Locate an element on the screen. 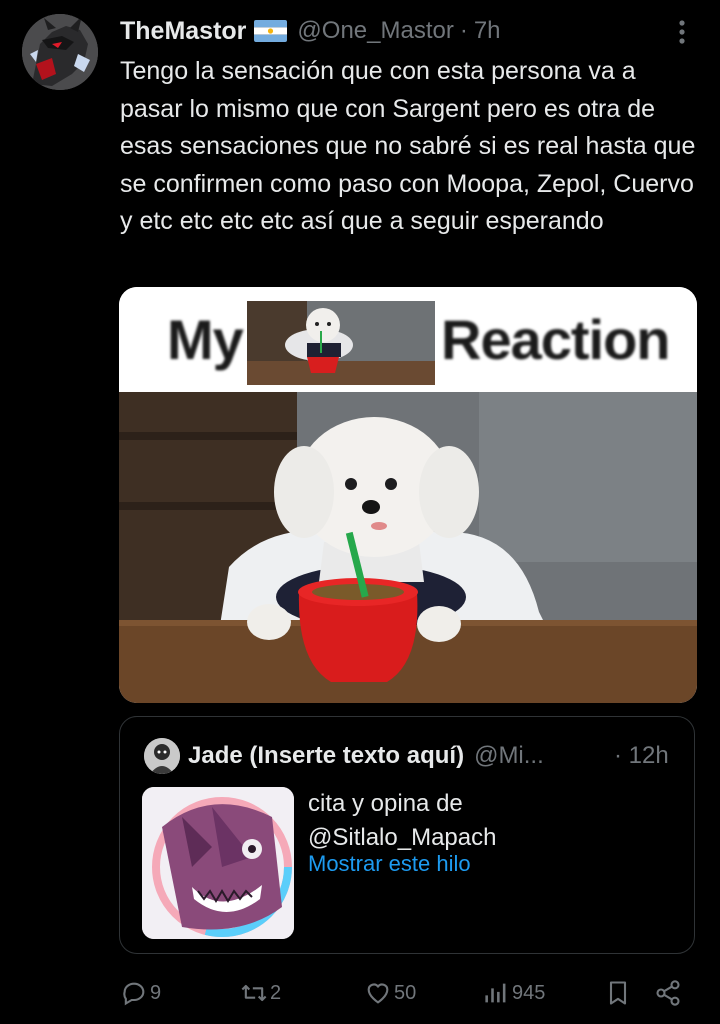 This screenshot has width=720, height=1024. bookmark-button is located at coordinates (618, 993).